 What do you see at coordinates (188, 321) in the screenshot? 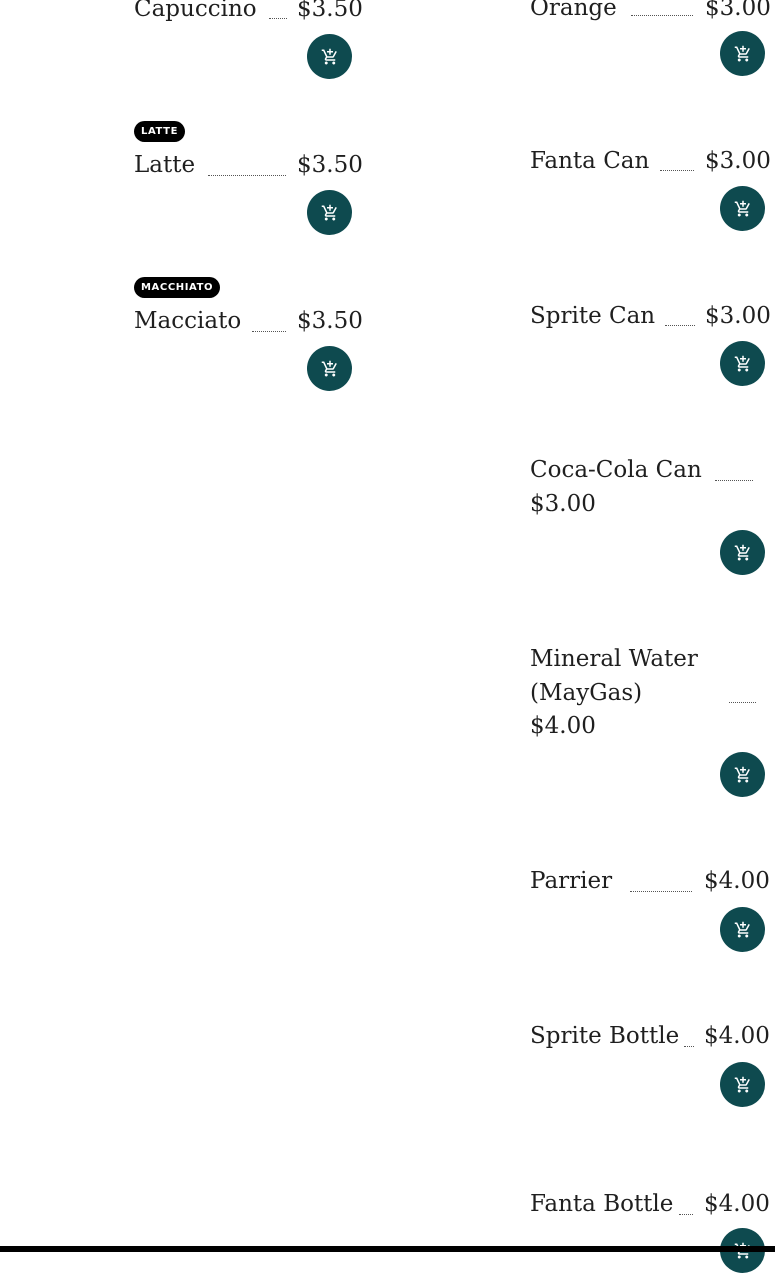
I see `item-name: Macciato` at bounding box center [188, 321].